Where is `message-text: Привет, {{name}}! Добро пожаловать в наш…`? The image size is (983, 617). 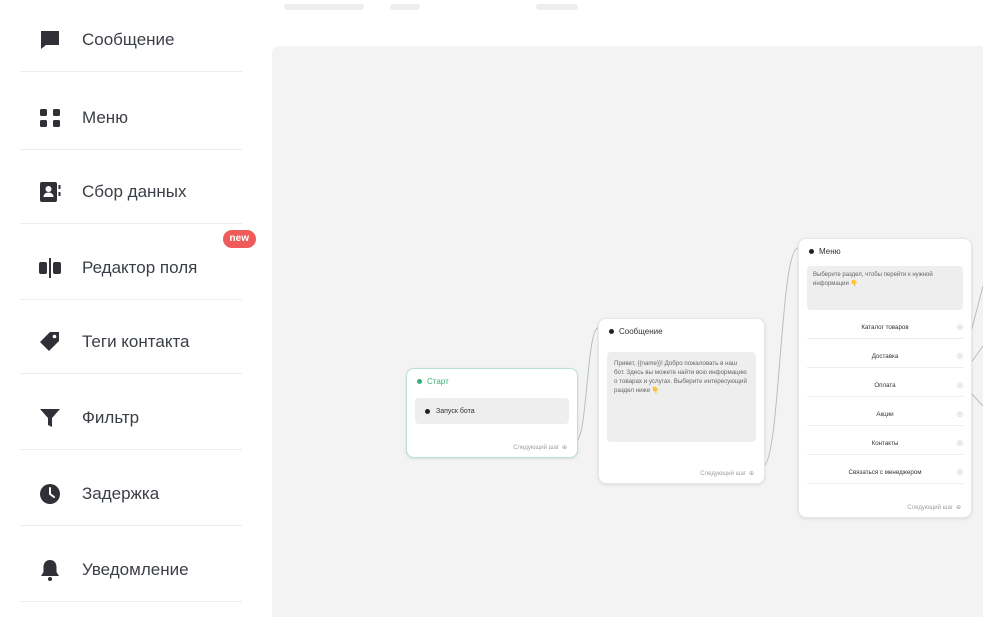 message-text: Привет, {{name}}! Добро пожаловать в наш… is located at coordinates (681, 397).